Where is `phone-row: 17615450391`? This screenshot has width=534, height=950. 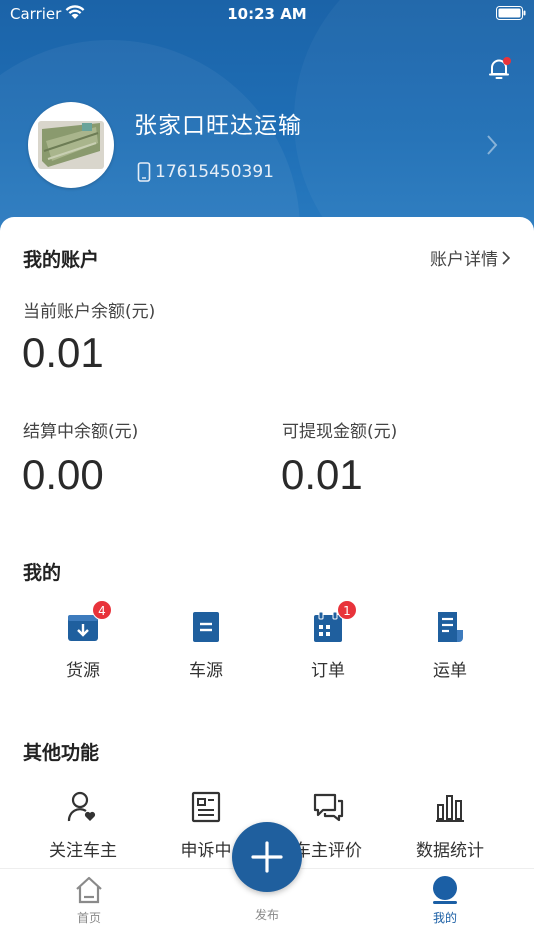 phone-row: 17615450391 is located at coordinates (205, 172).